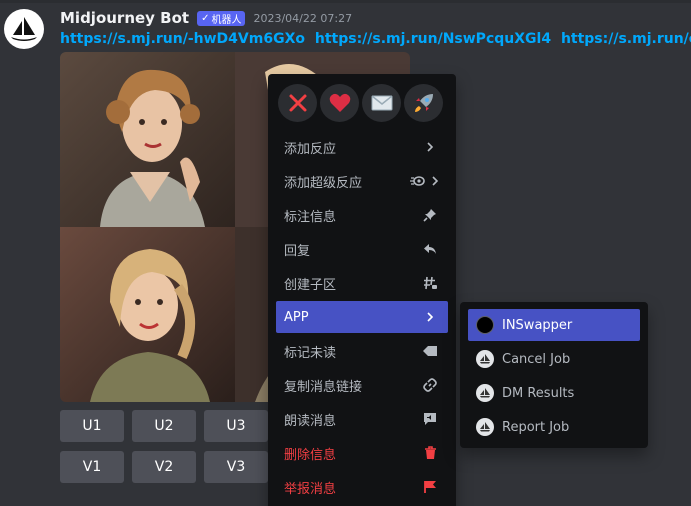  Describe the element at coordinates (362, 419) in the screenshot. I see `menu-item-read-aloud: 朗读消息` at that location.